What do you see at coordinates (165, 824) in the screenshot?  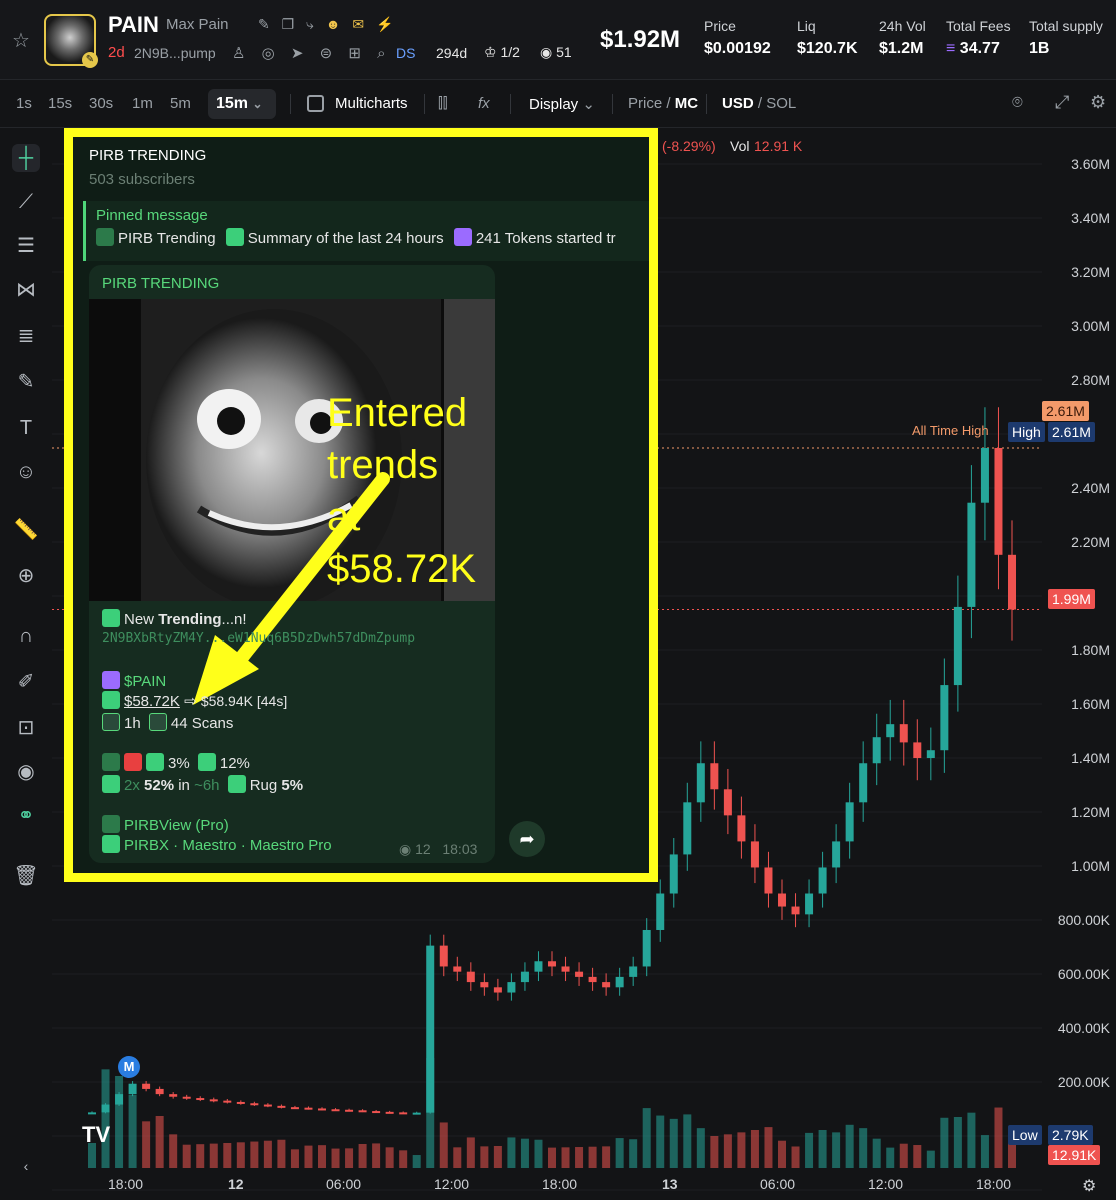 I see `pirbview-link: PIRBView (Pro)` at bounding box center [165, 824].